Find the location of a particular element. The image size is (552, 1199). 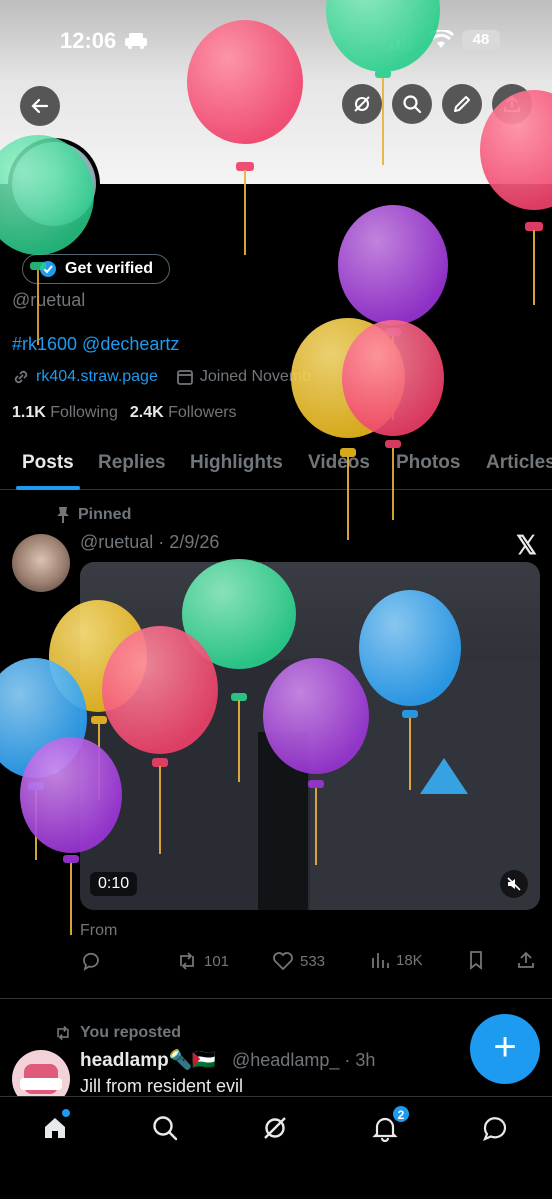

nav-messages is located at coordinates (495, 1128).